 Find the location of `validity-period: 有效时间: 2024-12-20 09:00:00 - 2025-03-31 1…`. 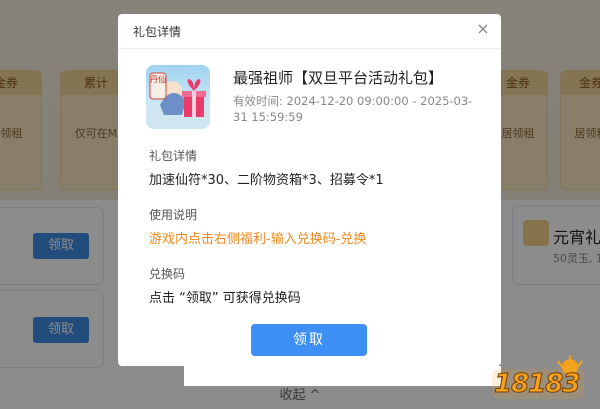

validity-period: 有效时间: 2024-12-20 09:00:00 - 2025-03-31 1… is located at coordinates (353, 109).